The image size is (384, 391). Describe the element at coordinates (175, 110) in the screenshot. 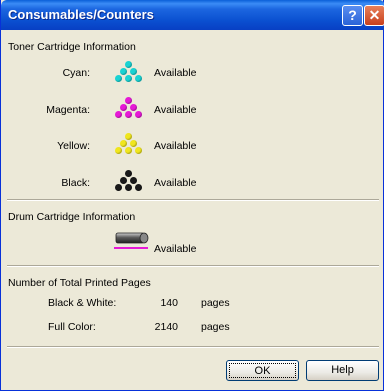

I see `toner-status-magenta: Available` at that location.